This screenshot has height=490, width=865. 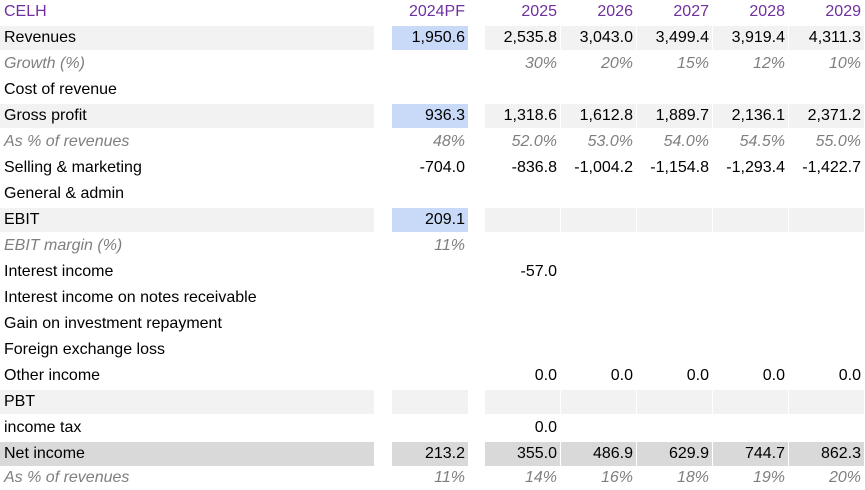 What do you see at coordinates (750, 168) in the screenshot?
I see `cell-2028: -1,293.4` at bounding box center [750, 168].